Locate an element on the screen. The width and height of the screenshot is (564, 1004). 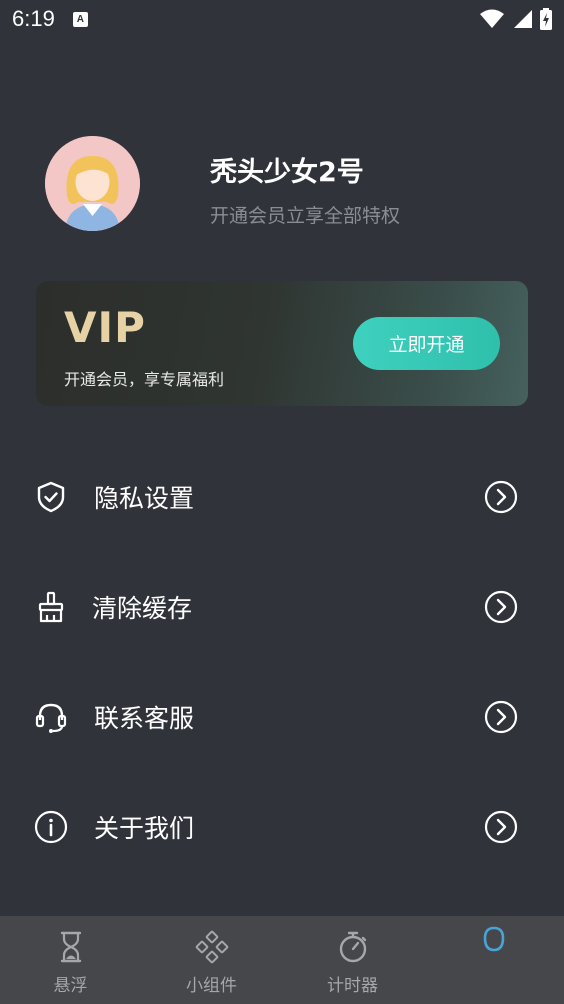
profile-icon is located at coordinates (493, 939).